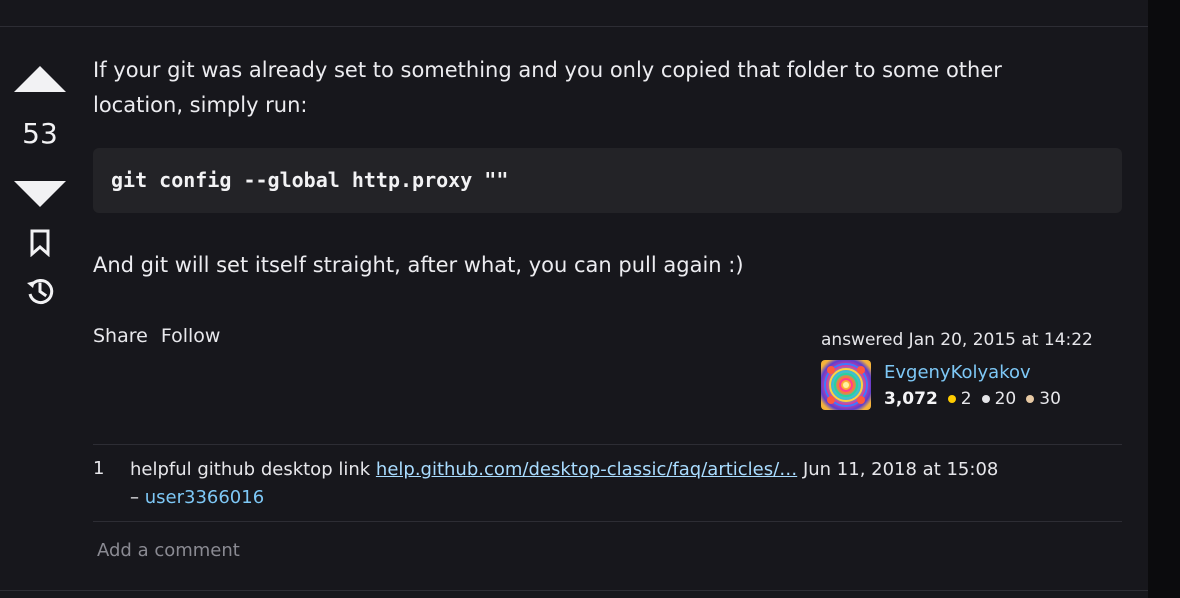 The width and height of the screenshot is (1180, 598). Describe the element at coordinates (40, 291) in the screenshot. I see `history-icon` at that location.